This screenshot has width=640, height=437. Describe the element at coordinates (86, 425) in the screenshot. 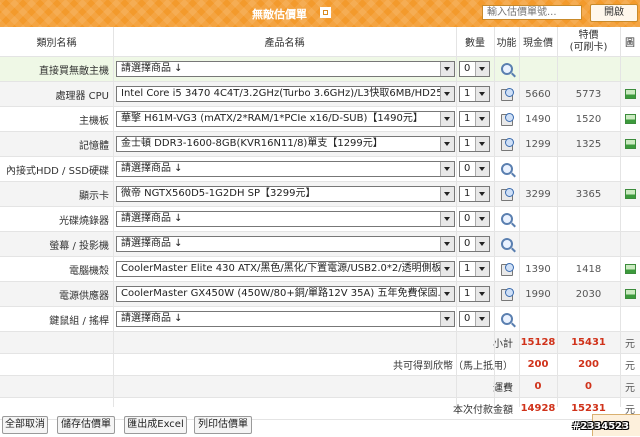

I see `save-quote-button: 儲存估價單` at that location.